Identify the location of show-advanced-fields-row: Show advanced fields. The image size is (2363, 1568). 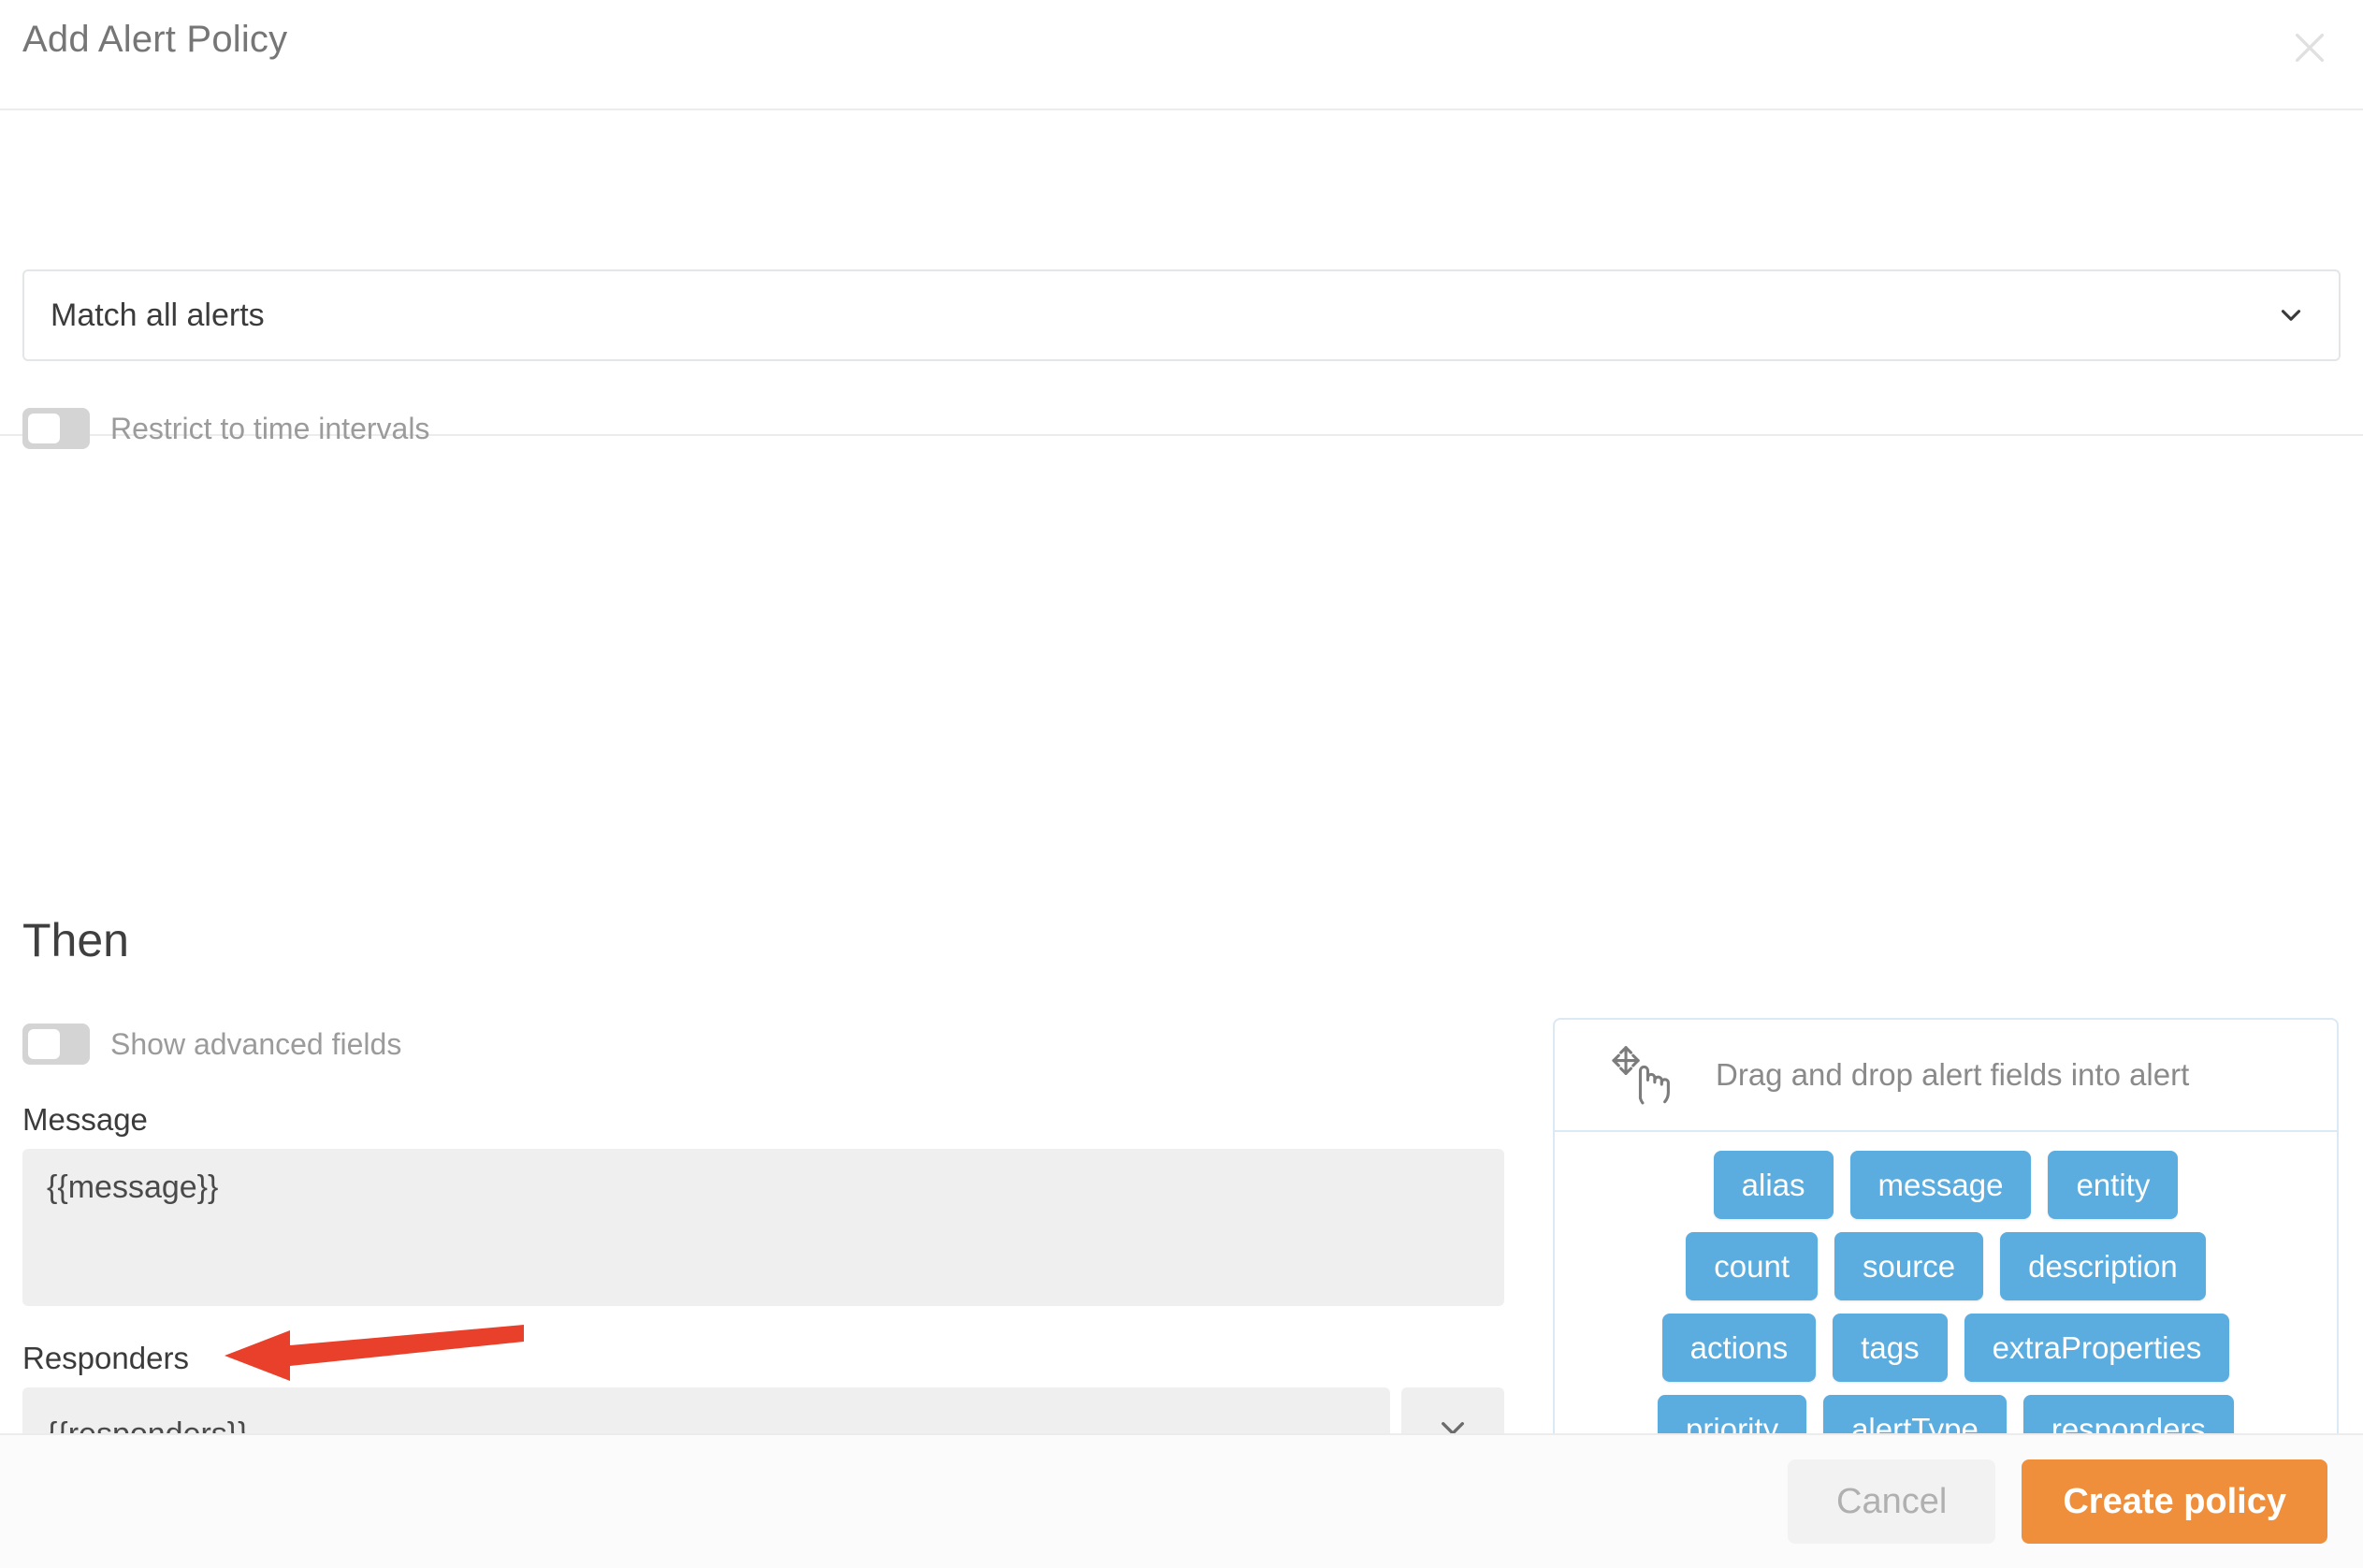
(212, 1044).